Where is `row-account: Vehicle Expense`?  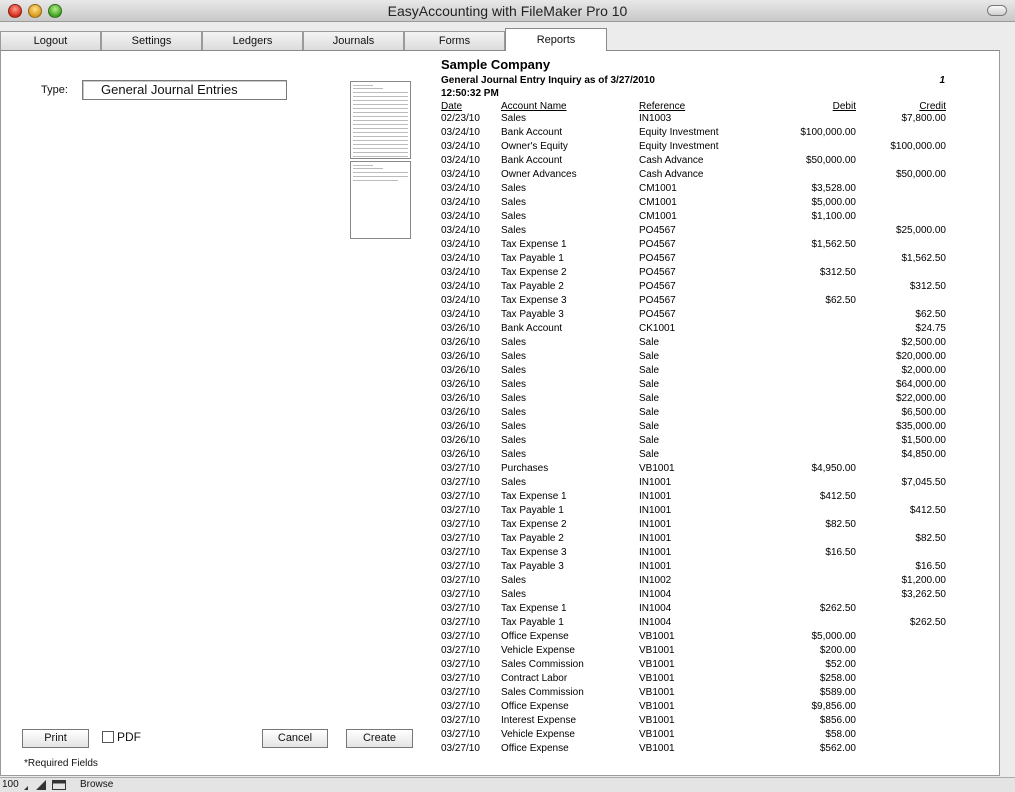
row-account: Vehicle Expense is located at coordinates (538, 734).